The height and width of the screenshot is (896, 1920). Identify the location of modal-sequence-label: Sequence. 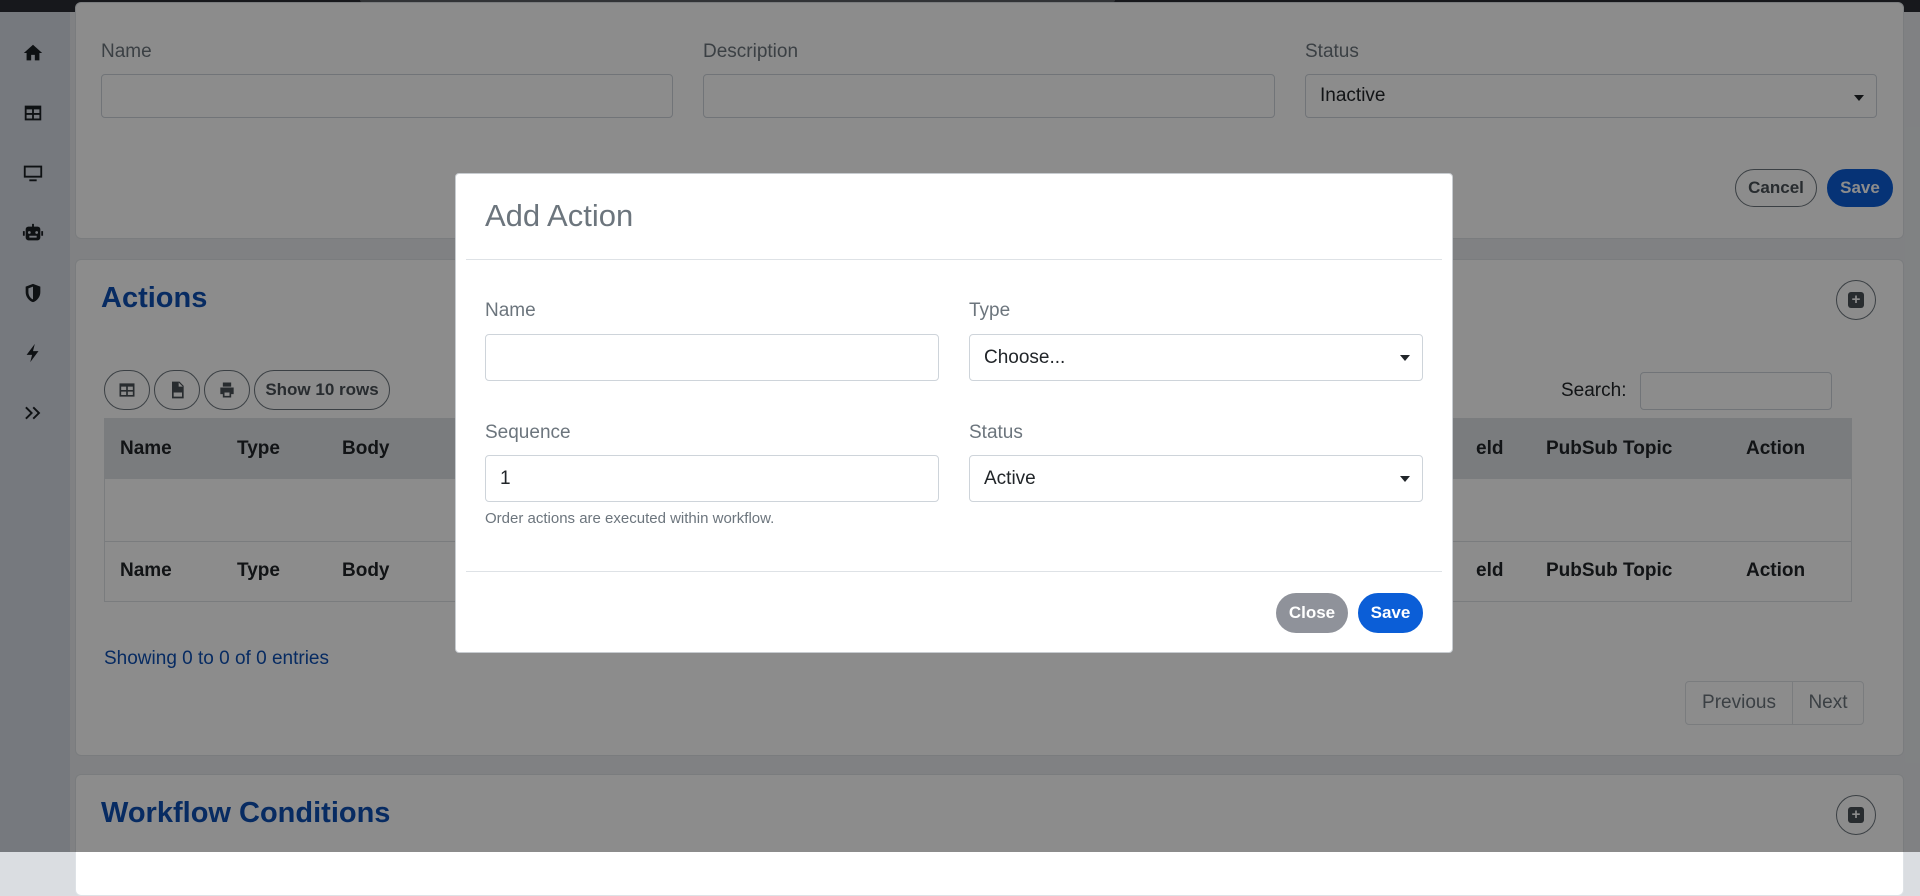
(528, 432).